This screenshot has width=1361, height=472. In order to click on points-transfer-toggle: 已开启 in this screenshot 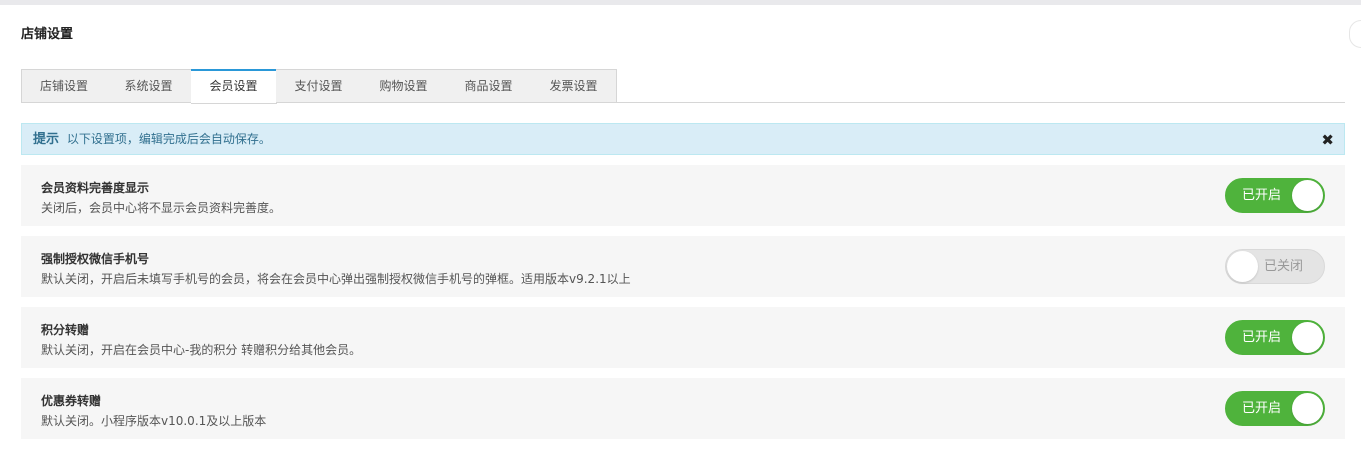, I will do `click(1275, 337)`.